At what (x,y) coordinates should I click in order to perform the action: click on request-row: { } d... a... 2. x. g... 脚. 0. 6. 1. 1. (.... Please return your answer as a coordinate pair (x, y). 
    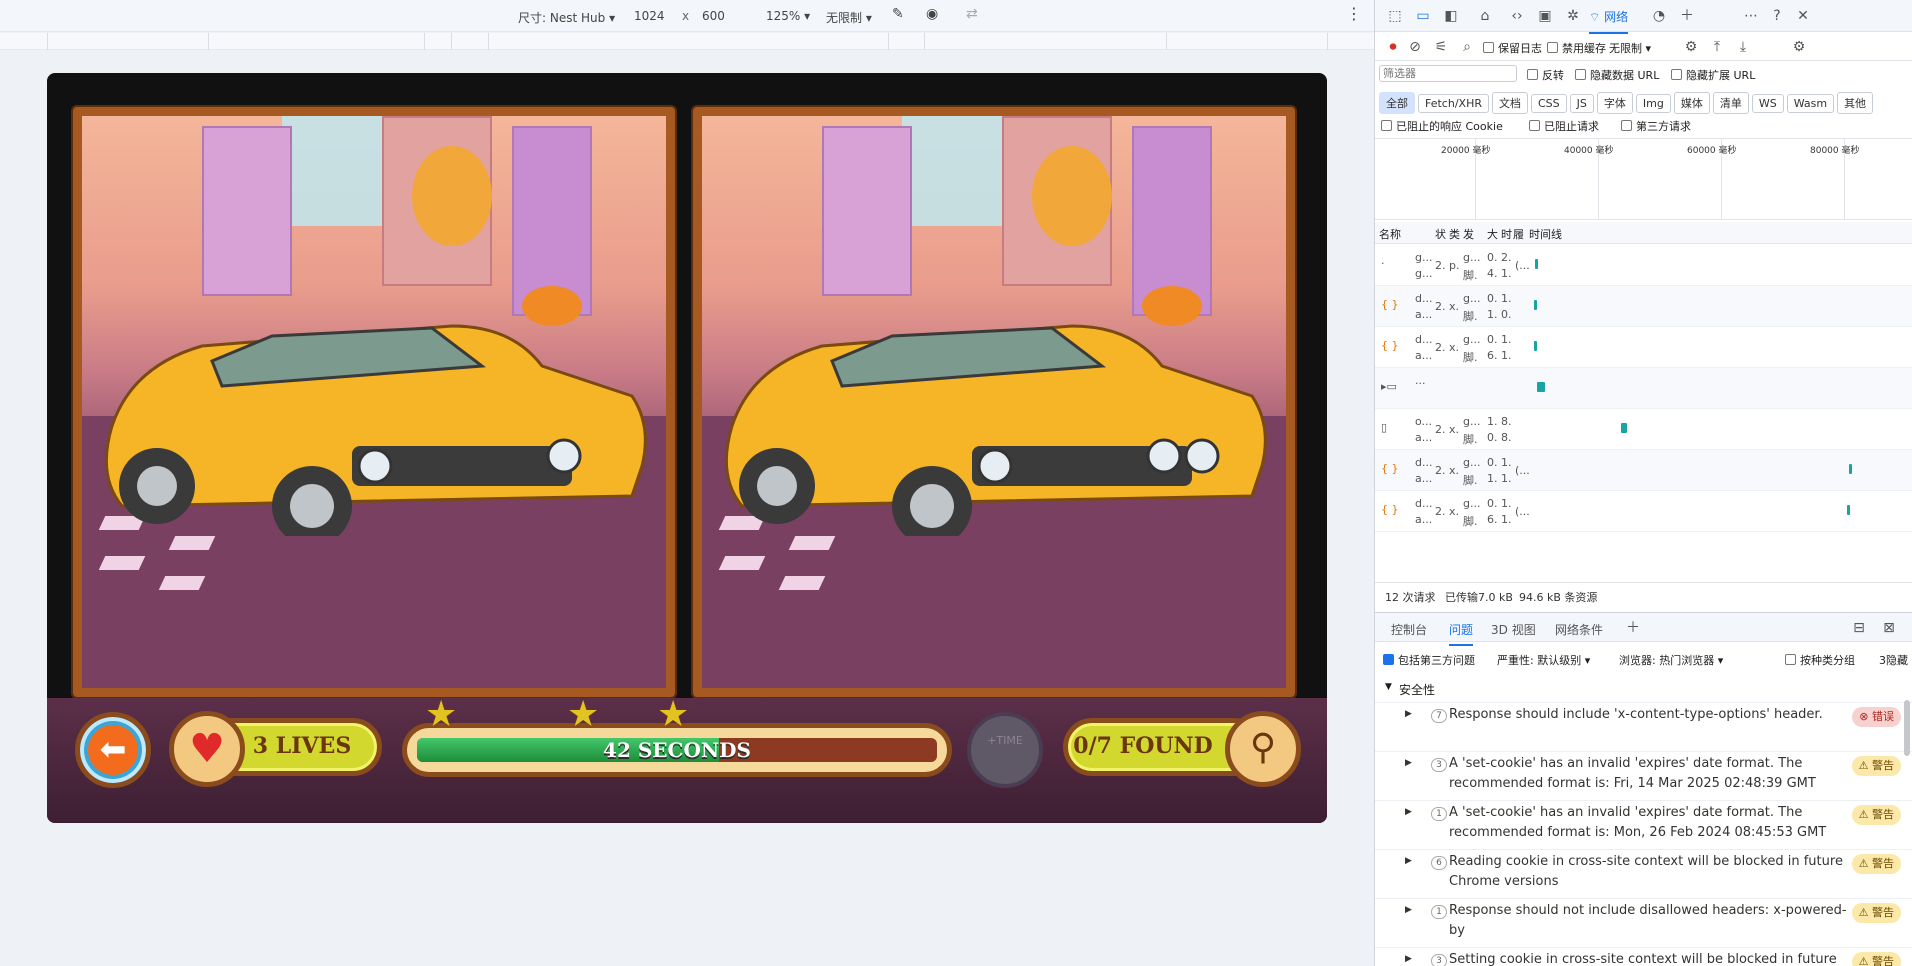
    Looking at the image, I should click on (1643, 511).